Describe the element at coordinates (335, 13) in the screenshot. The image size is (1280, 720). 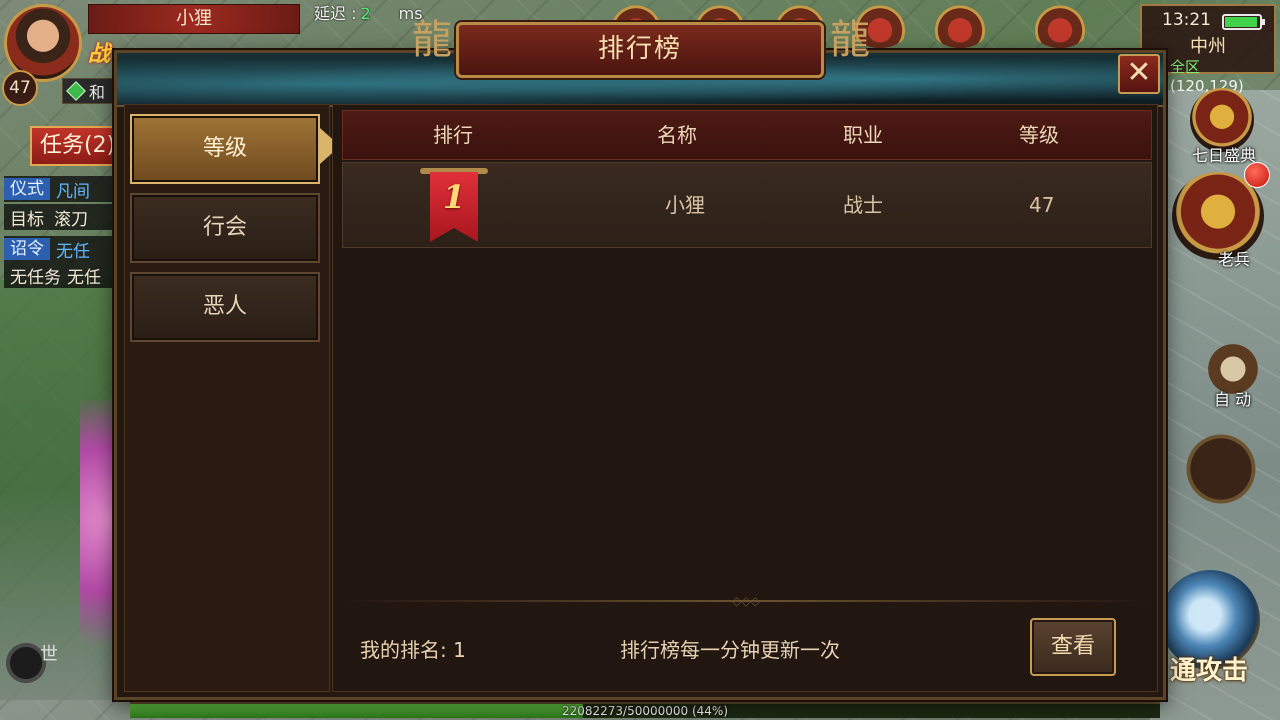
I see `latency-label: 延迟 :` at that location.